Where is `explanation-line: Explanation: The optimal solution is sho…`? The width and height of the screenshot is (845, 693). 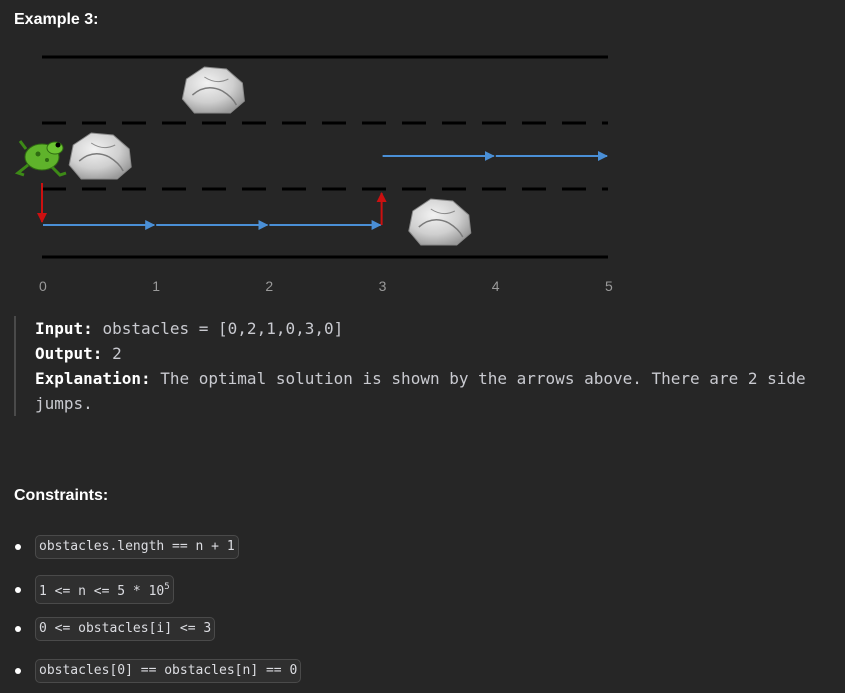
explanation-line: Explanation: The optimal solution is sho… is located at coordinates (440, 391).